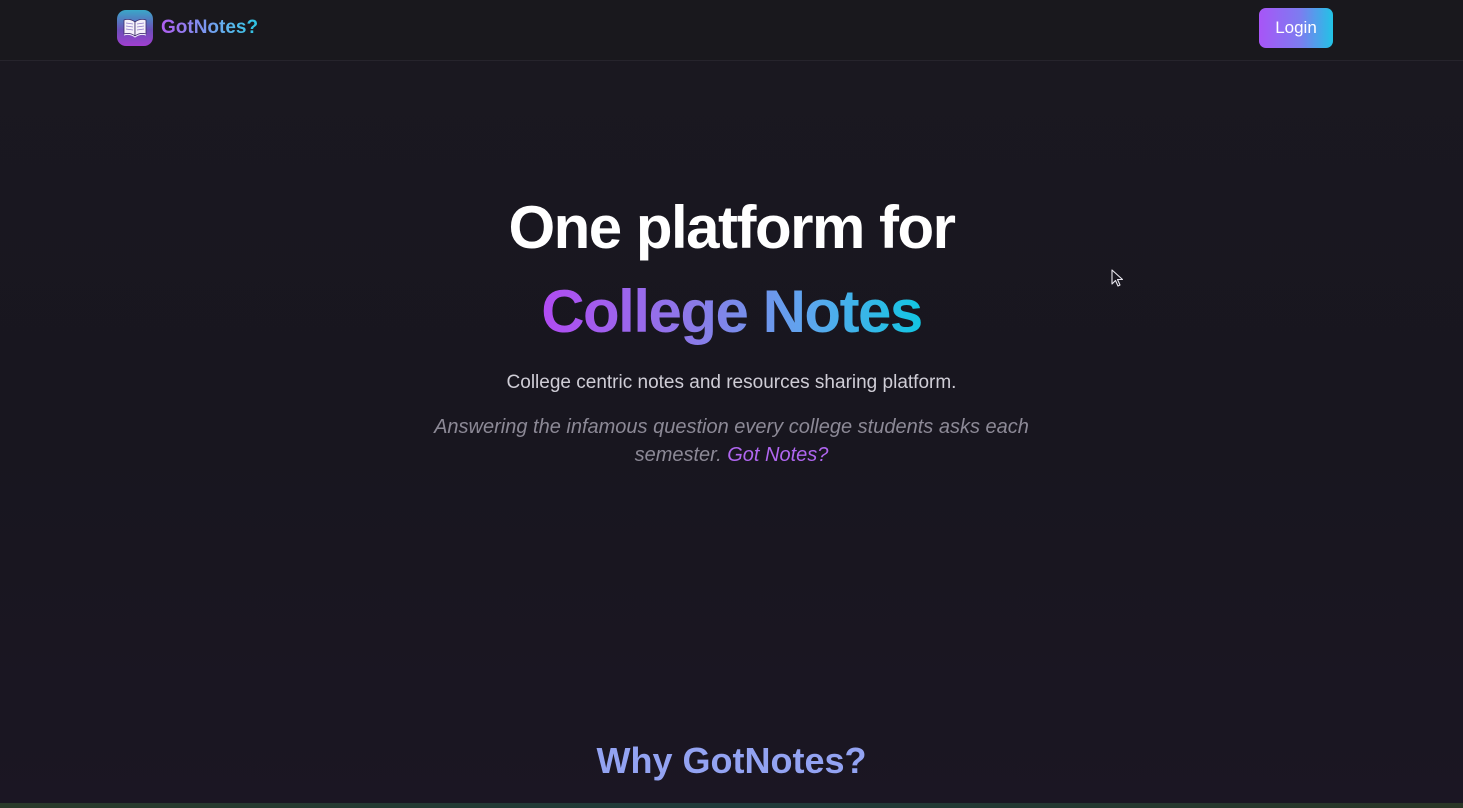  I want to click on open-book-icon, so click(135, 28).